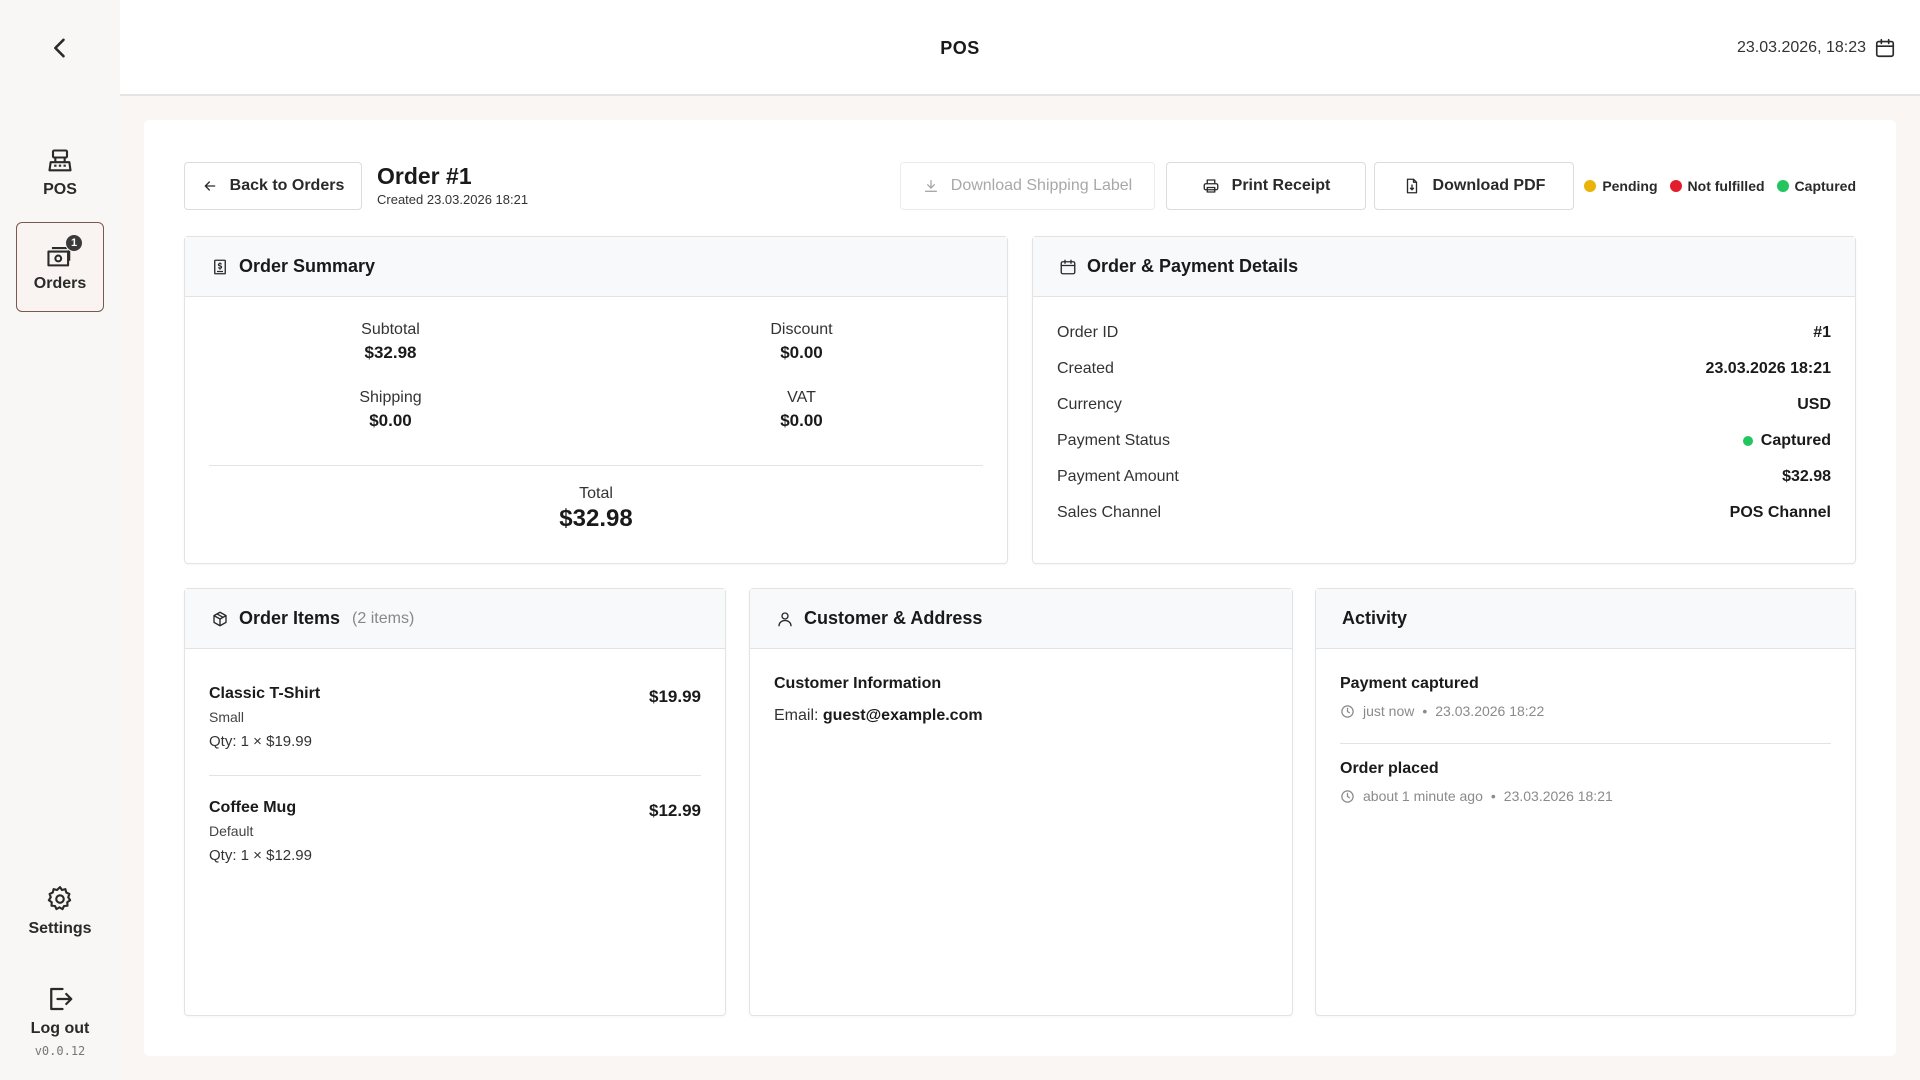 This screenshot has width=1920, height=1080. Describe the element at coordinates (1375, 618) in the screenshot. I see `panel-title: Activity` at that location.